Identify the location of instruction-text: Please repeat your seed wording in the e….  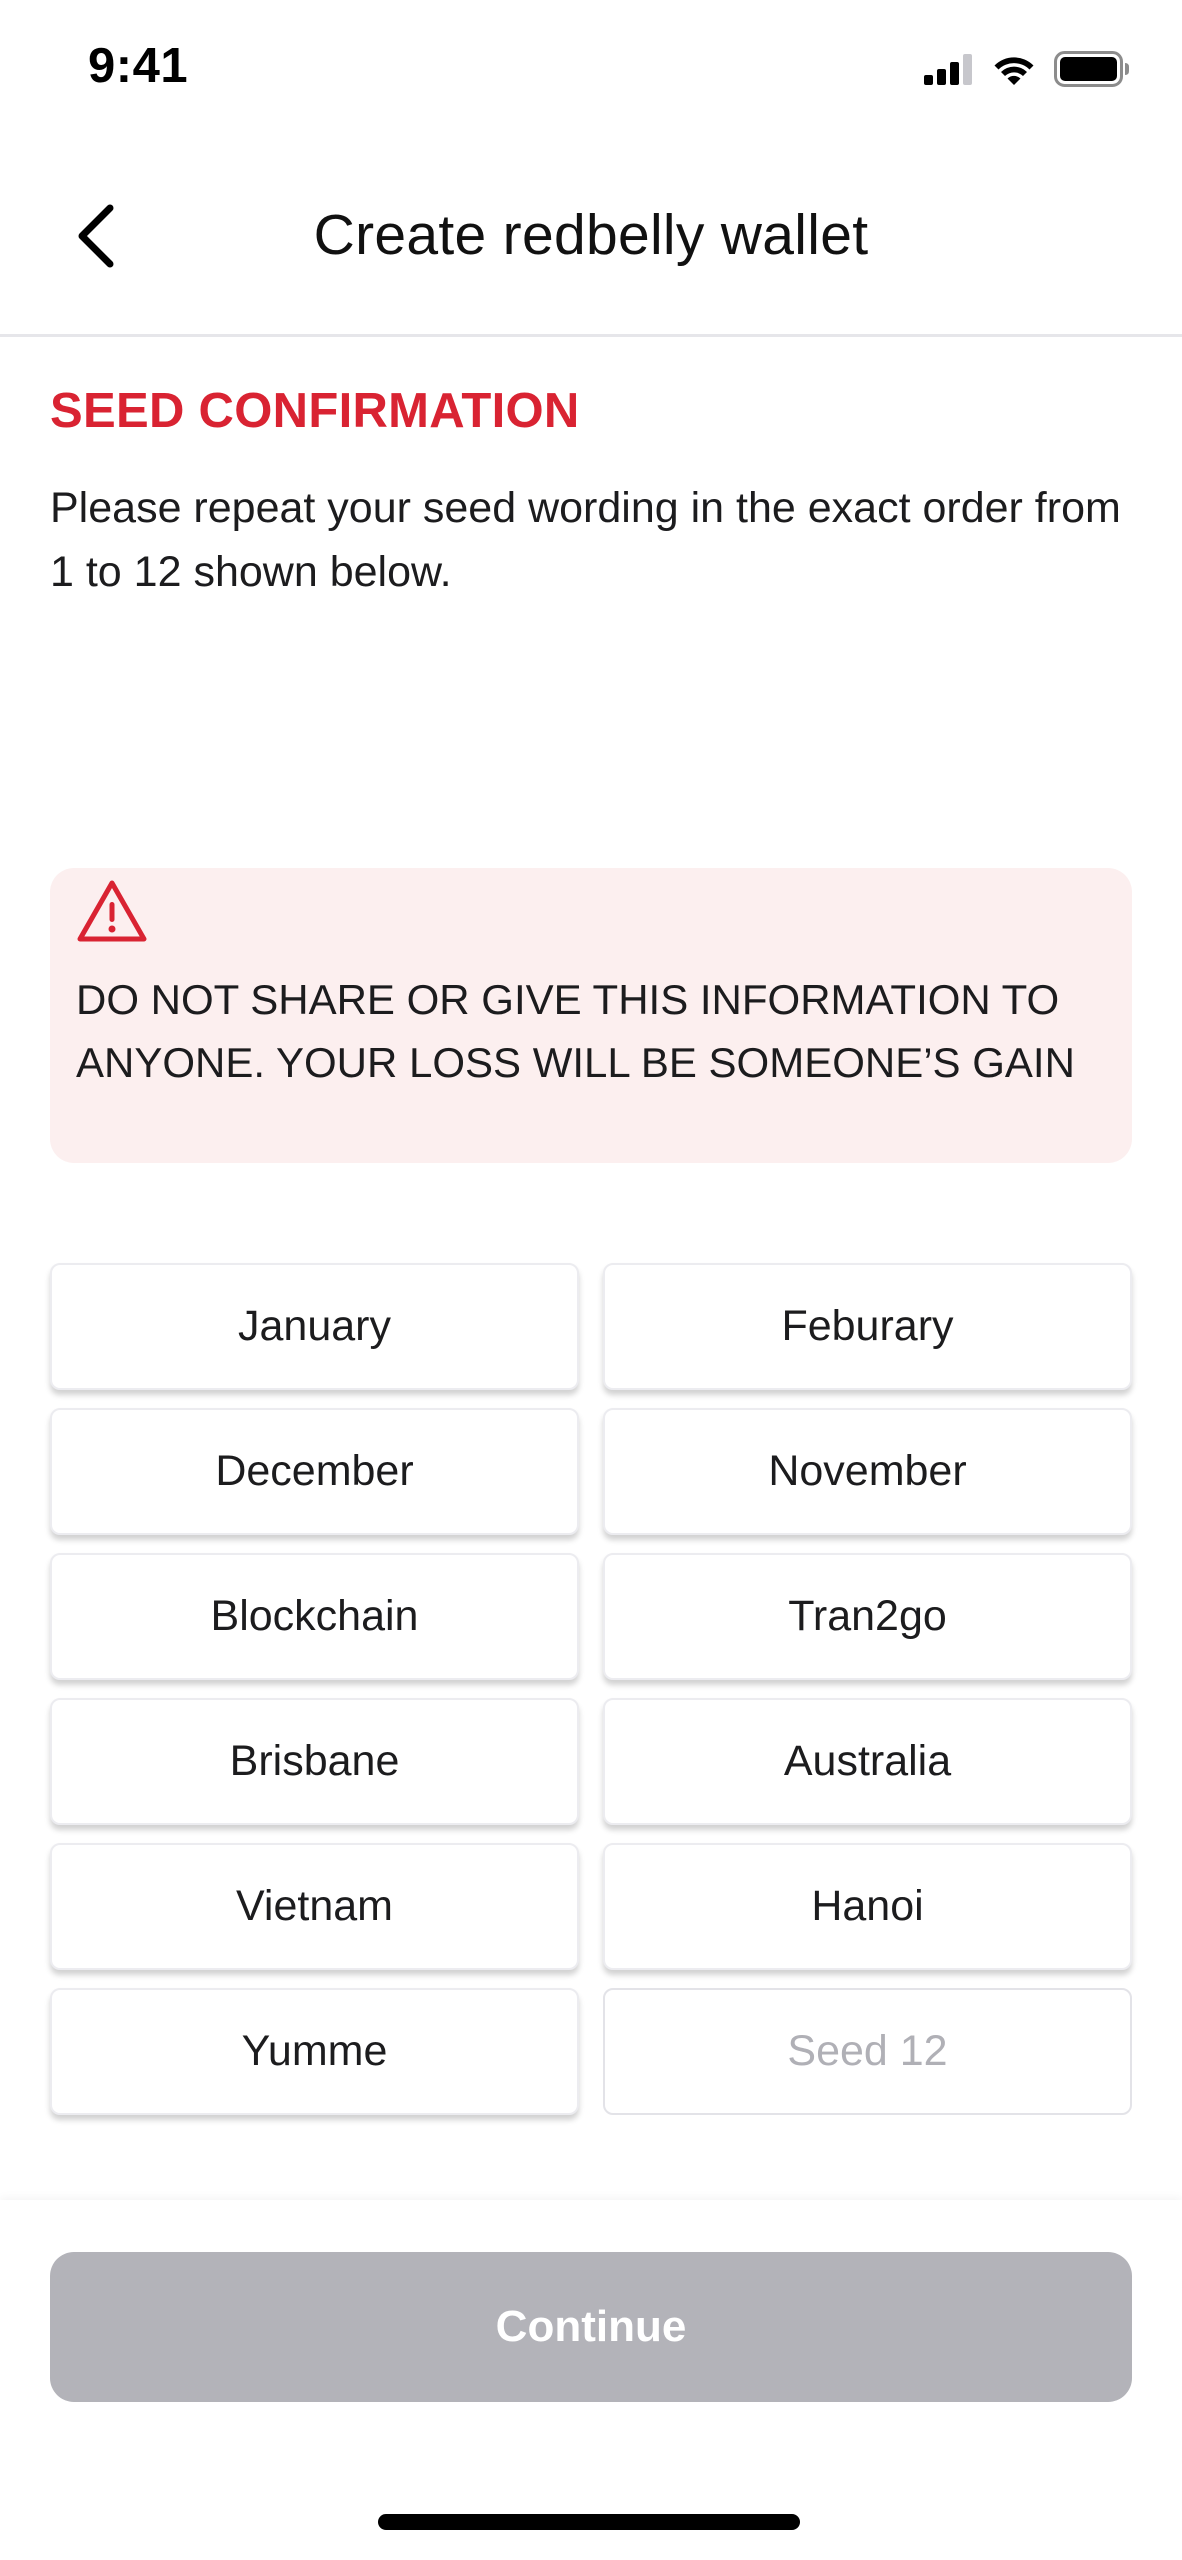
(585, 540).